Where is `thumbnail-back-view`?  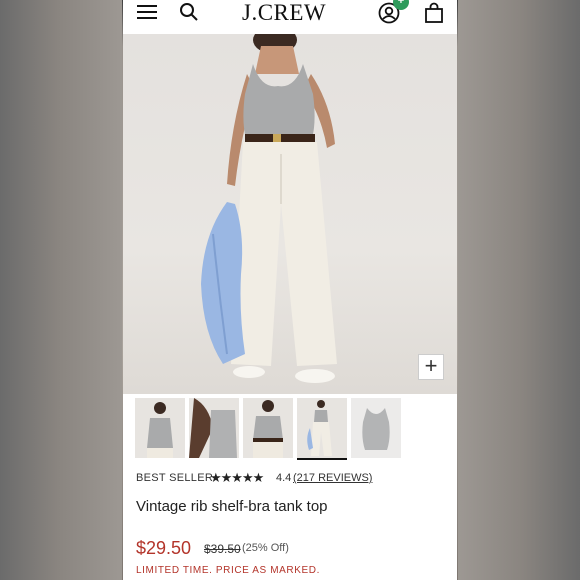 thumbnail-back-view is located at coordinates (214, 428).